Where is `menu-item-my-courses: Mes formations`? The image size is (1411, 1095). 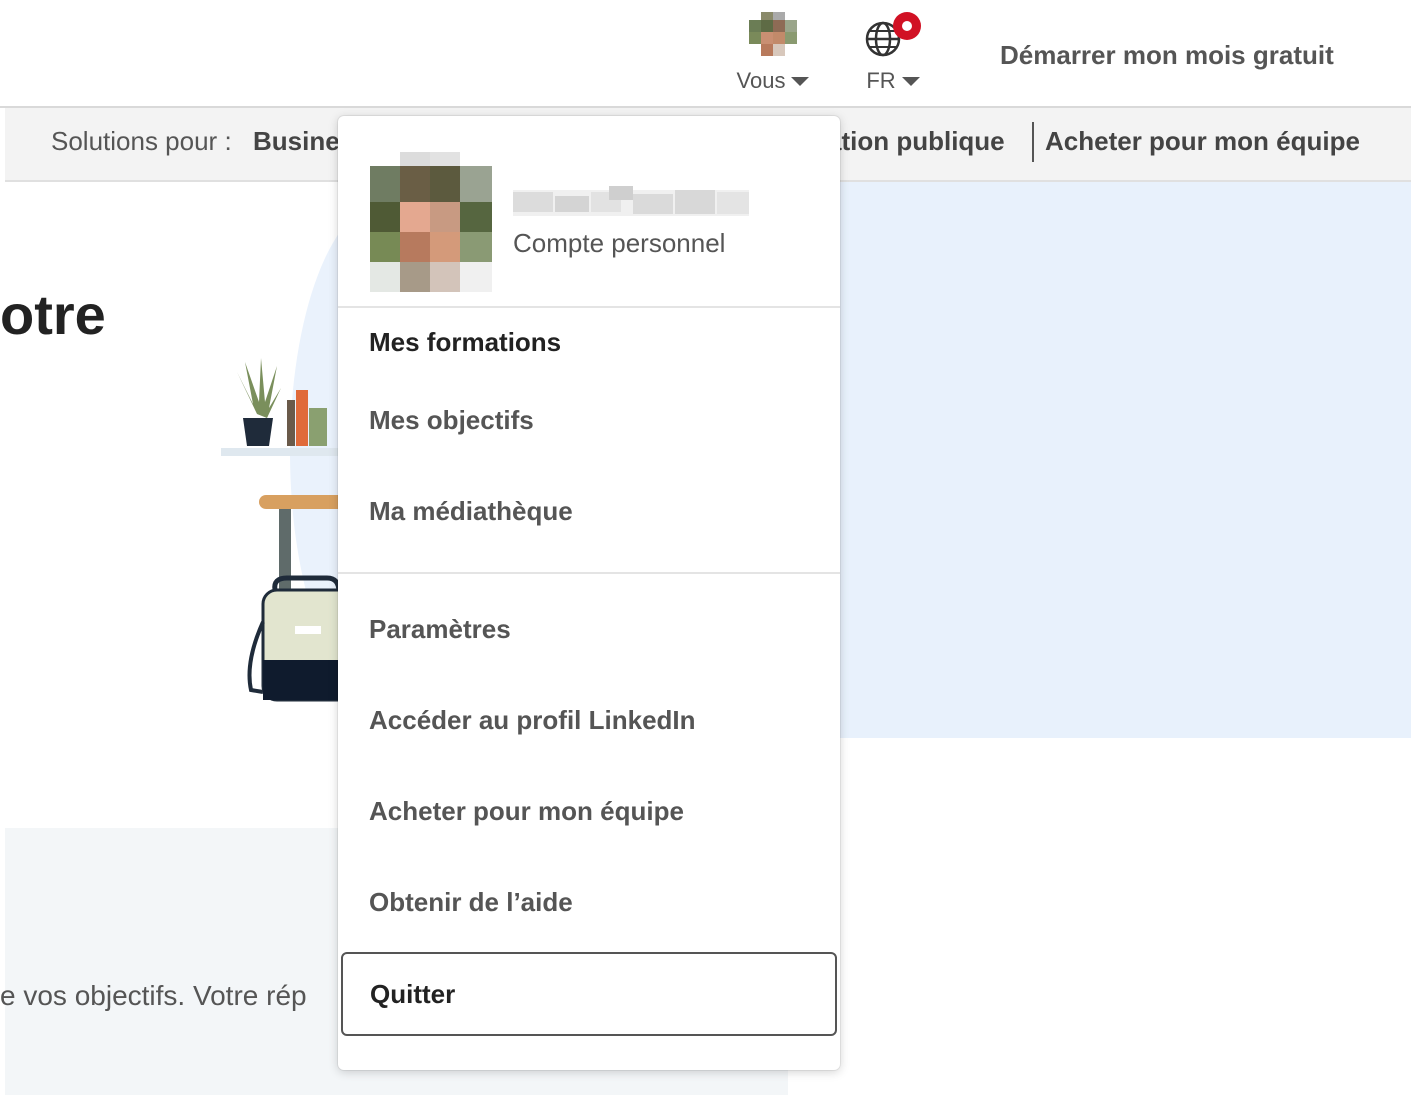 menu-item-my-courses: Mes formations is located at coordinates (589, 342).